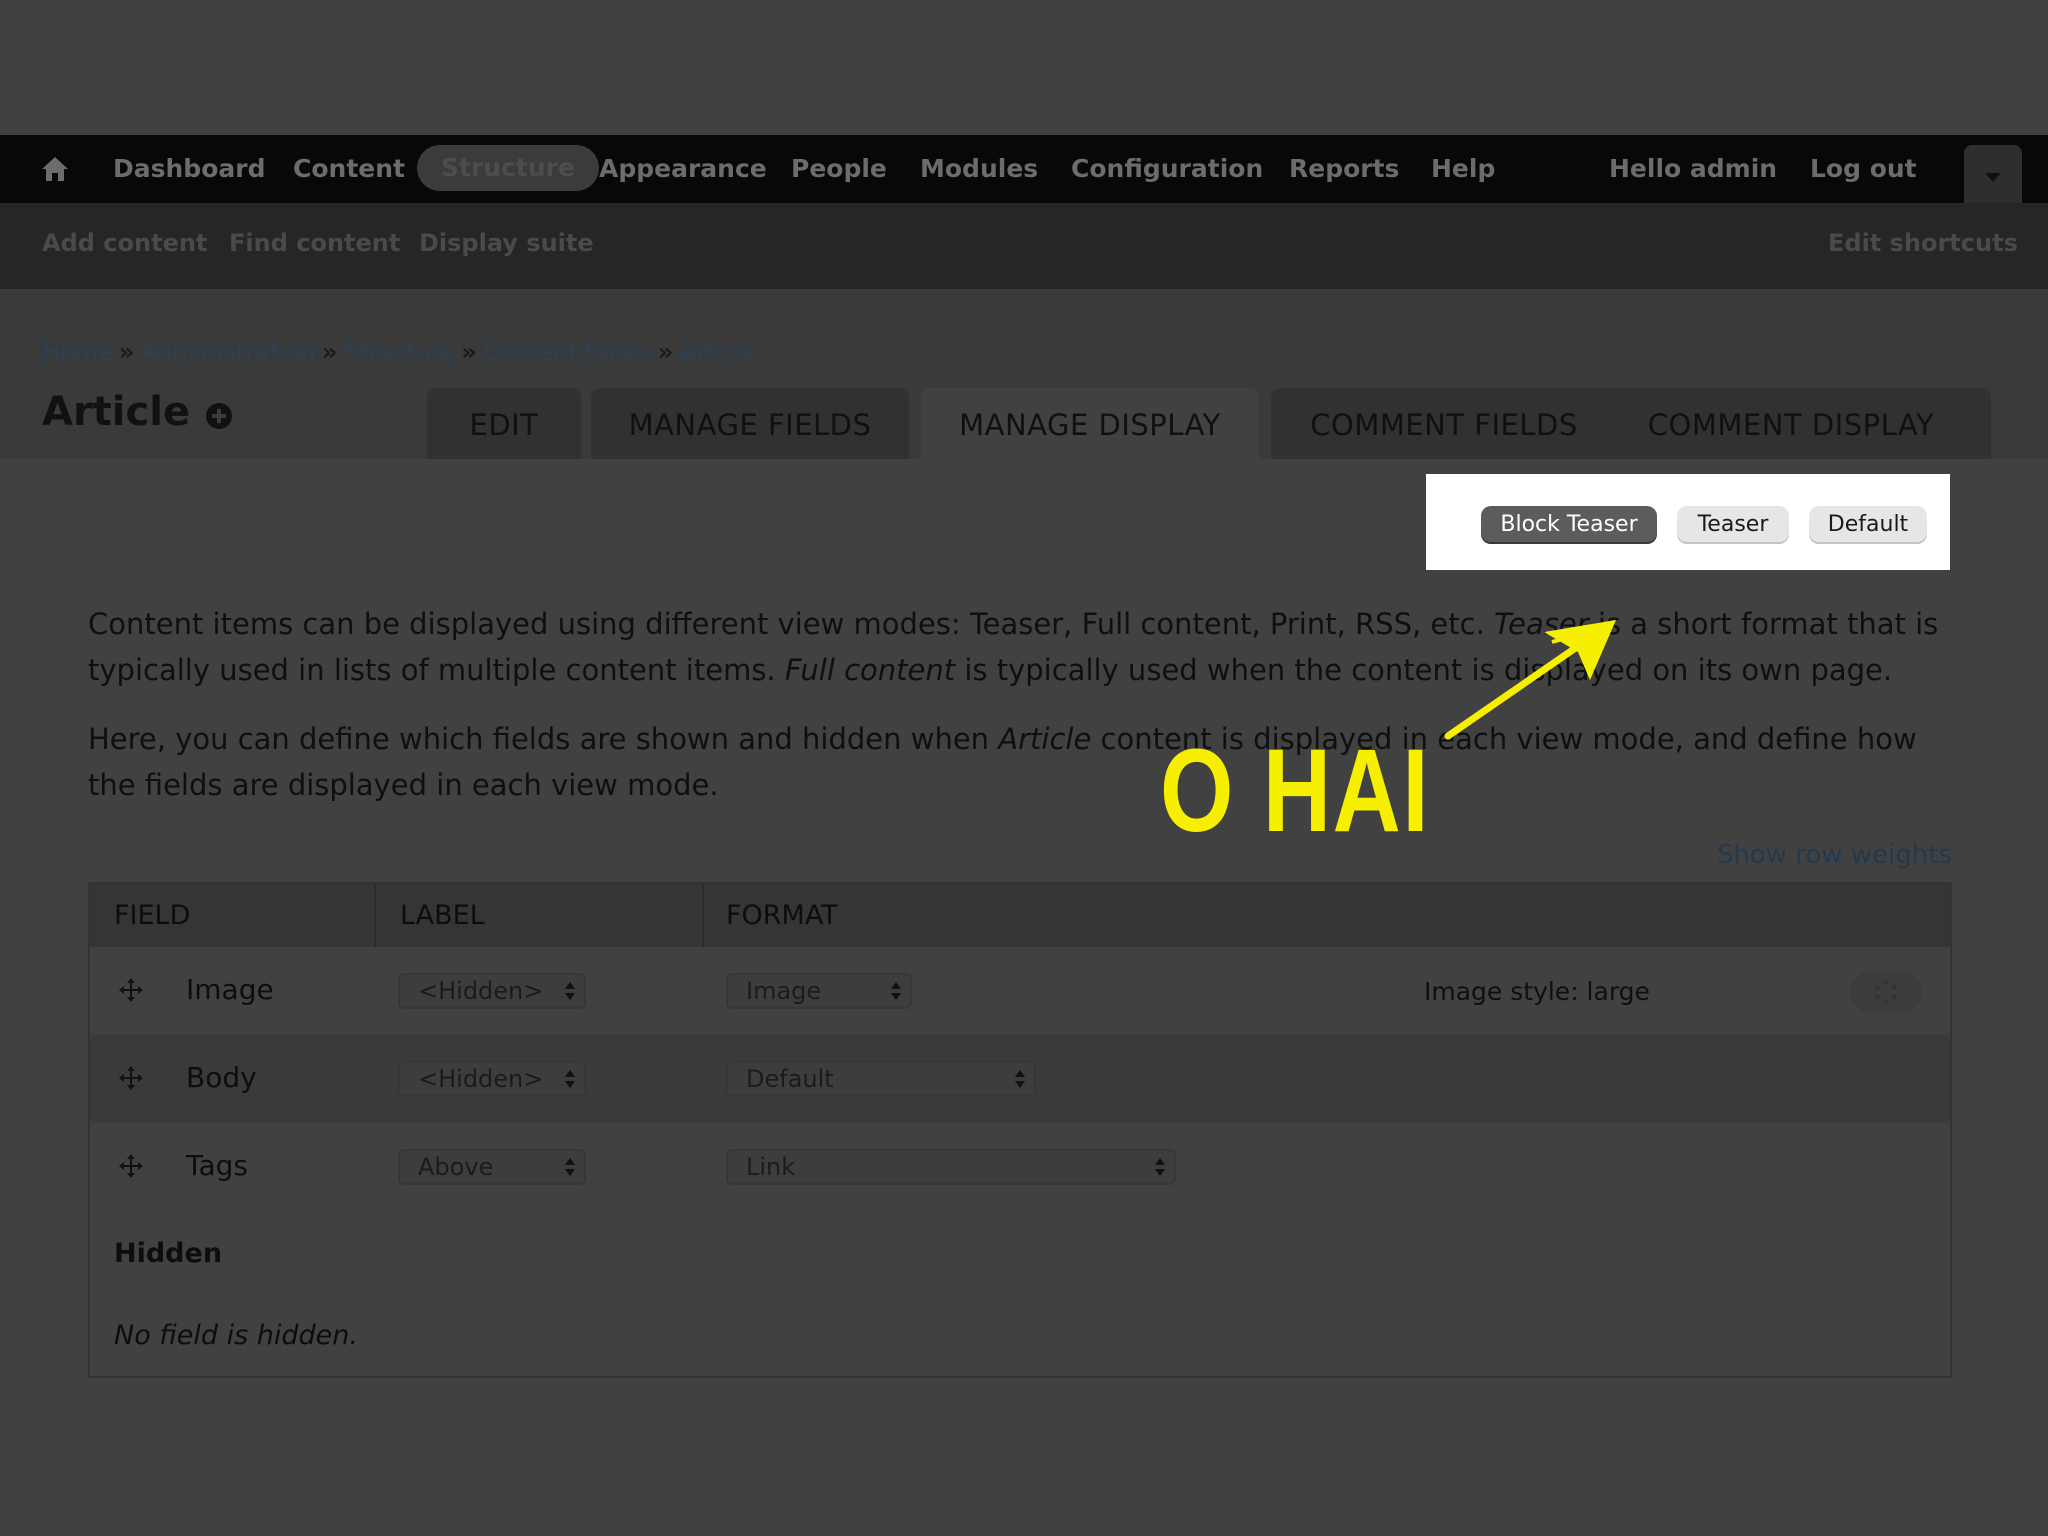 The width and height of the screenshot is (2048, 1536). What do you see at coordinates (951, 1167) in the screenshot?
I see `format-select: Link` at bounding box center [951, 1167].